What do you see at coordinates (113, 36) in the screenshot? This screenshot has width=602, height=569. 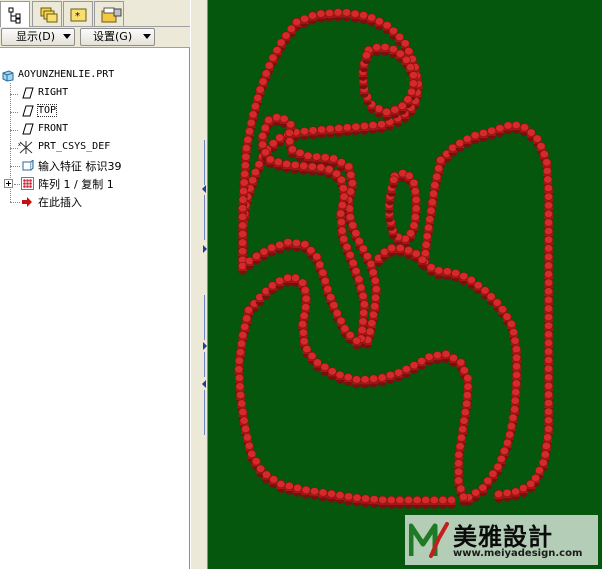 I see `settings-dropdown-label: 设置(G)` at bounding box center [113, 36].